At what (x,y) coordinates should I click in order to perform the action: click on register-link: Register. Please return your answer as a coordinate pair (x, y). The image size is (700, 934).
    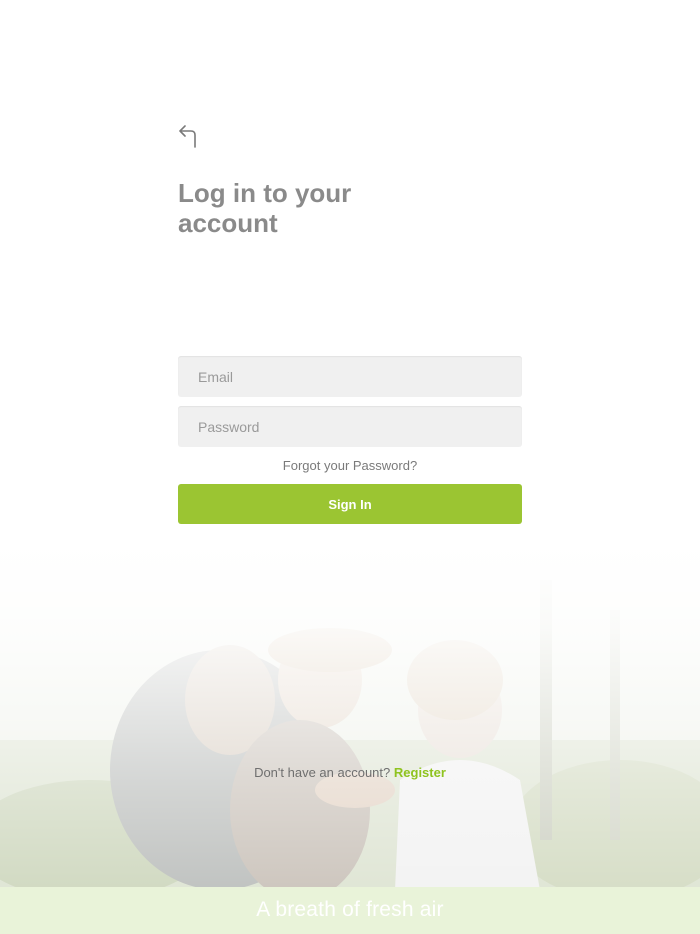
    Looking at the image, I should click on (420, 772).